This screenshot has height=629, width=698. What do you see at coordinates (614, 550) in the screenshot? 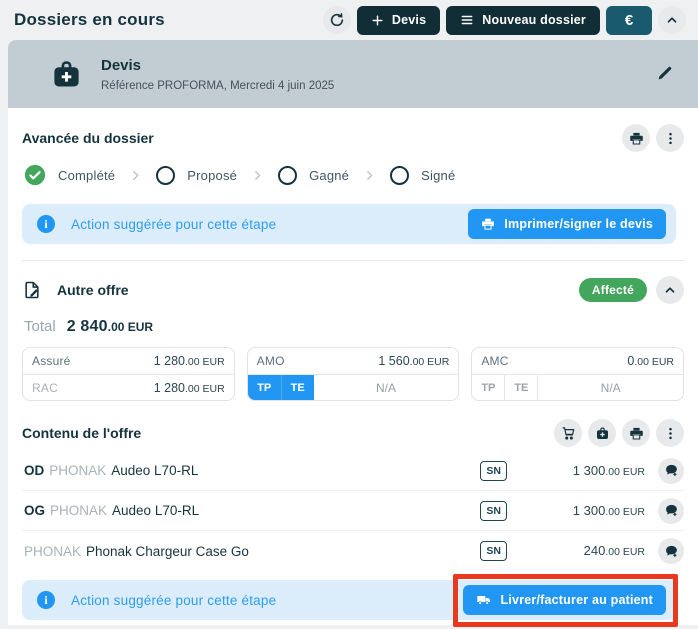
I see `product-price: 240.00 EUR` at bounding box center [614, 550].